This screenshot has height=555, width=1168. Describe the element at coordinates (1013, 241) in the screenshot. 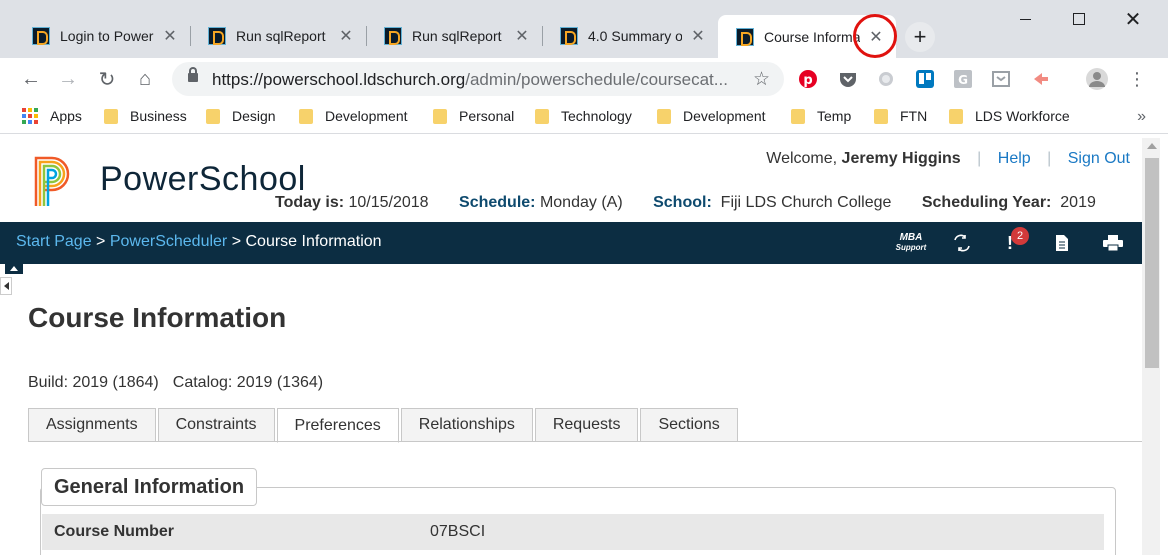

I see `notifications-icon: ! 2` at that location.